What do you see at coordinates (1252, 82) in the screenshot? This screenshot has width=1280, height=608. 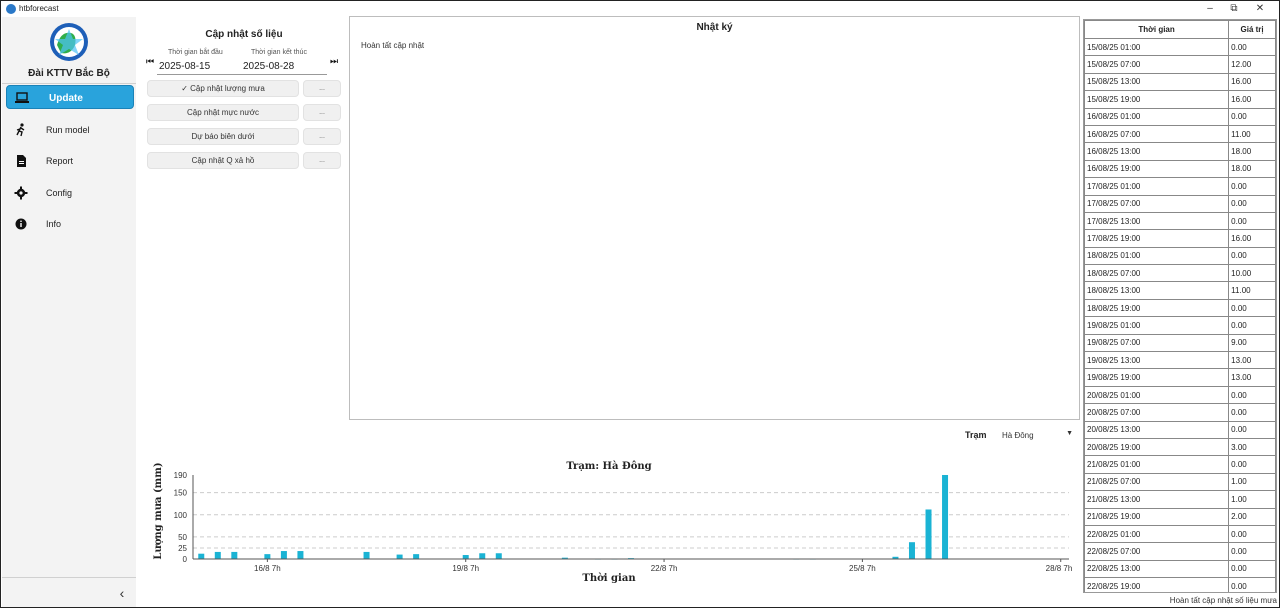 I see `cell-value: 16.00` at bounding box center [1252, 82].